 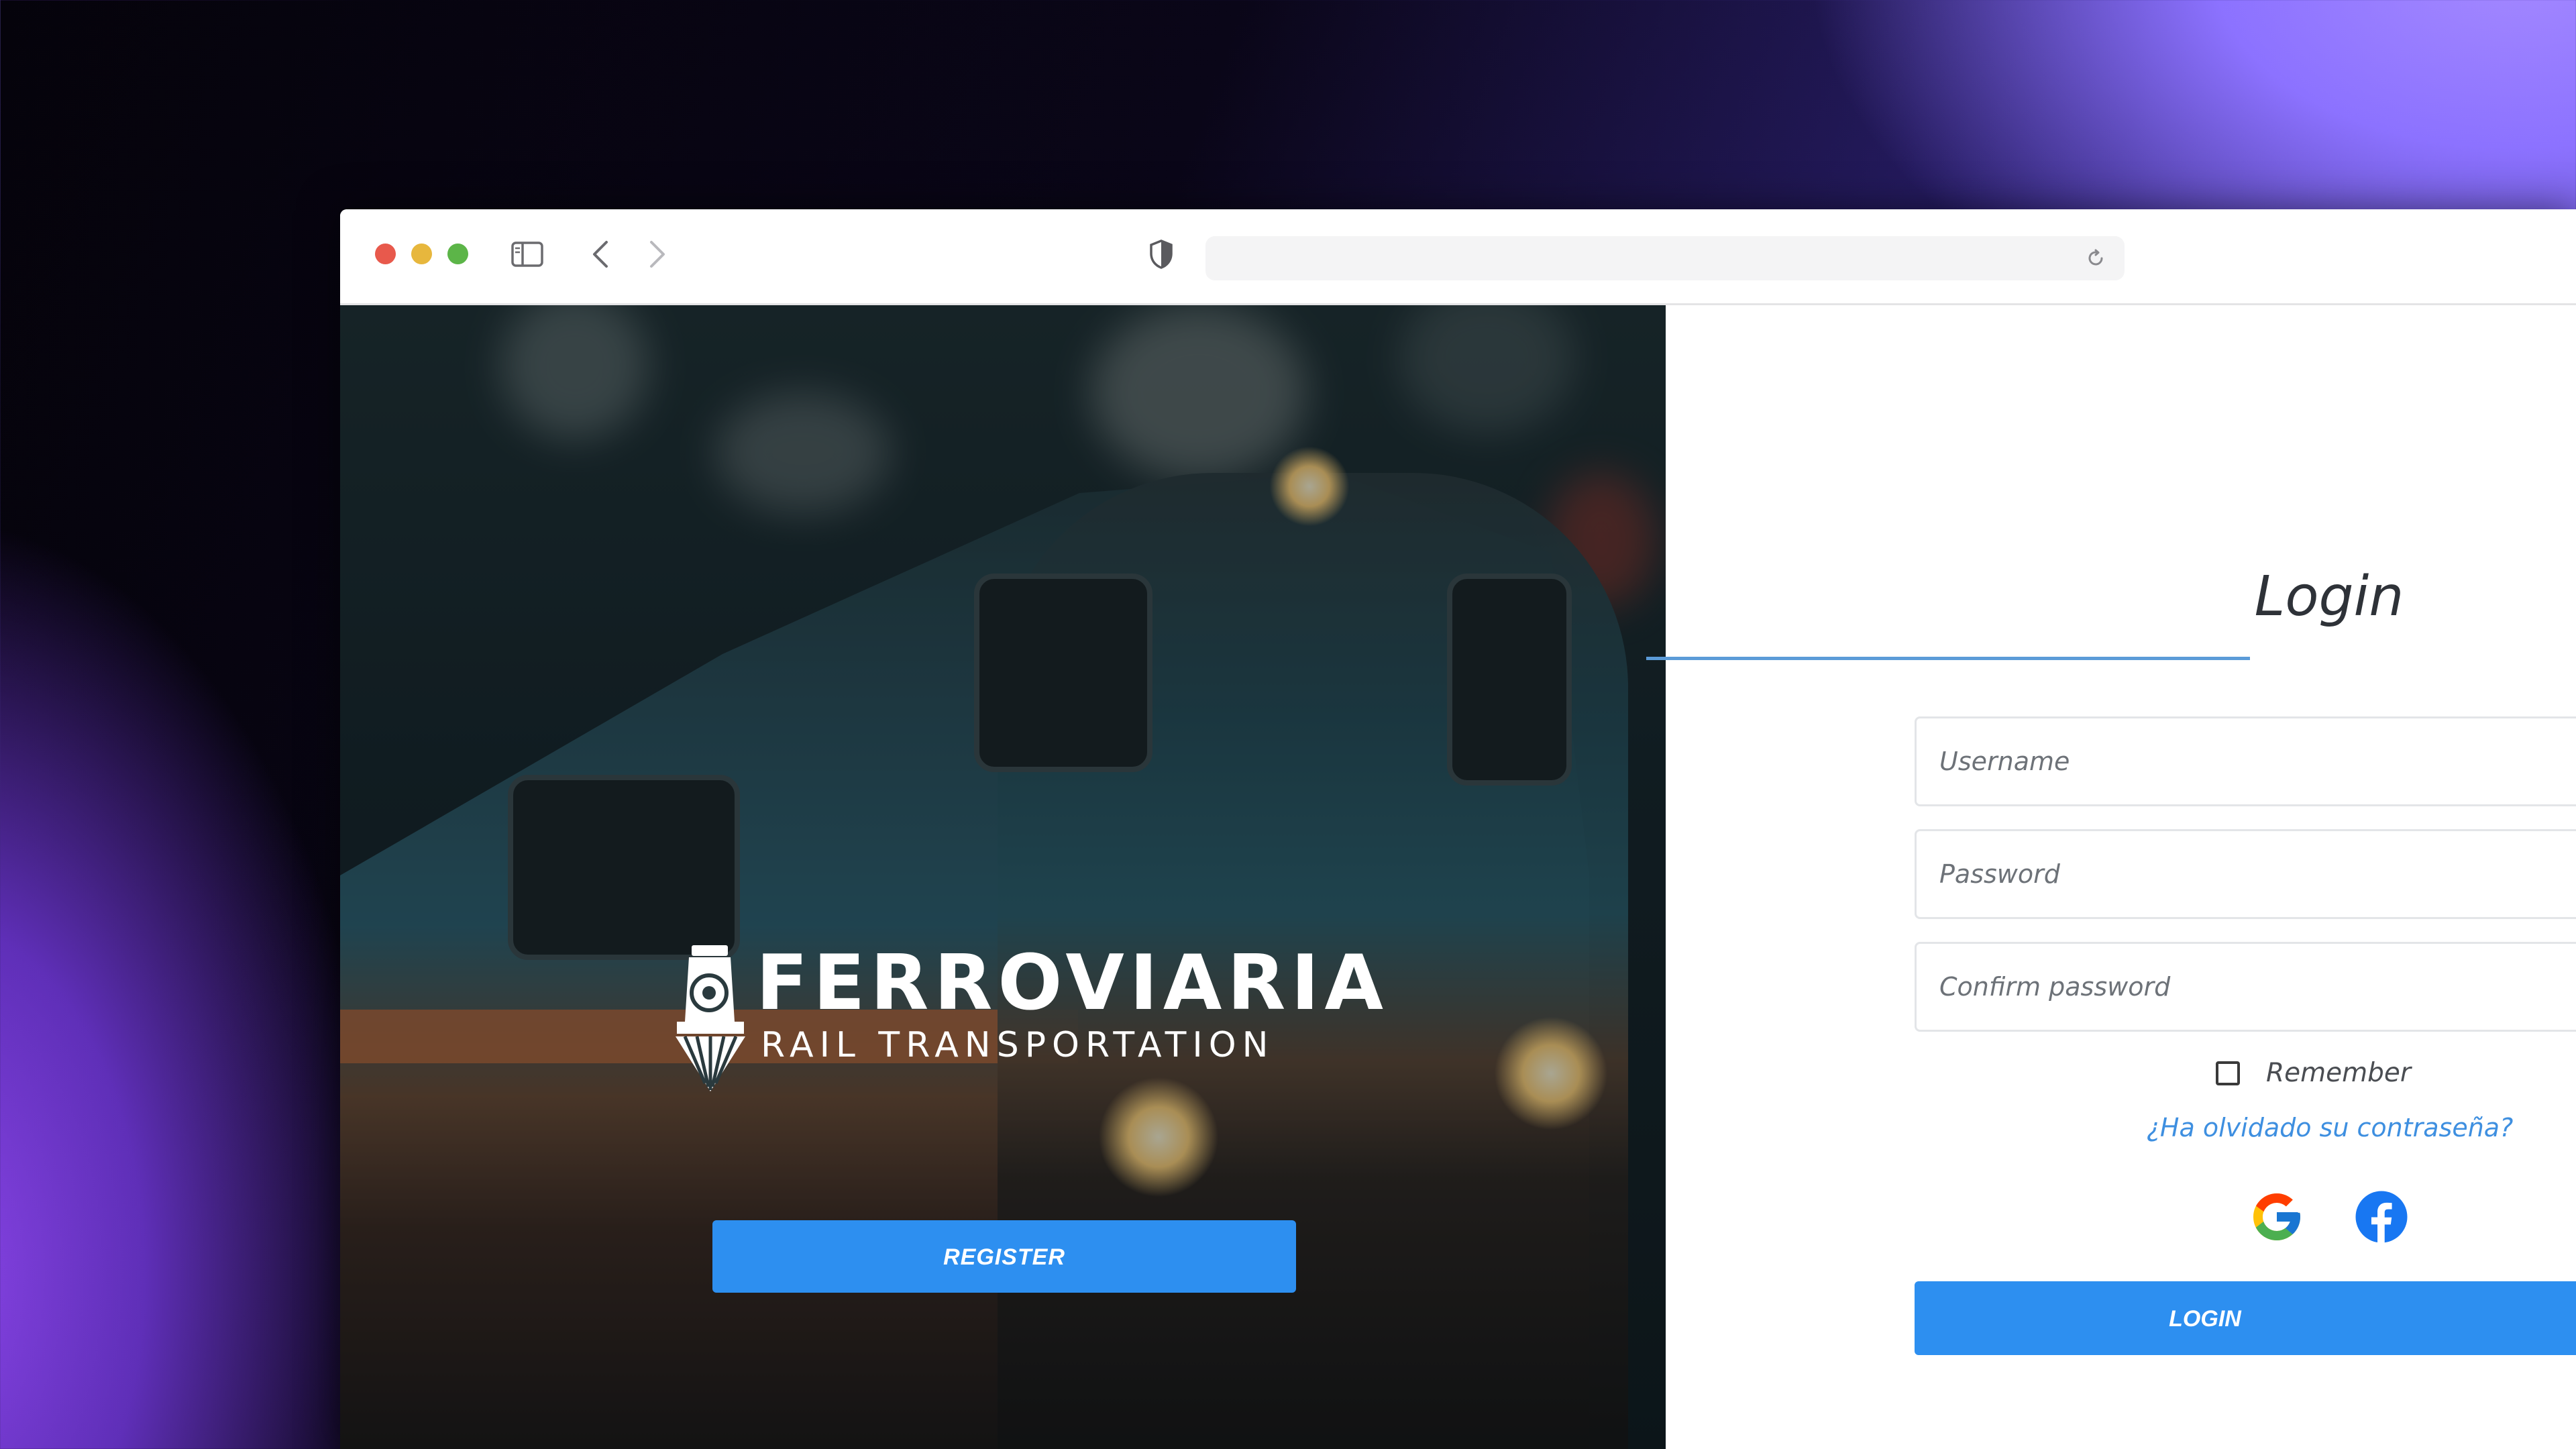 What do you see at coordinates (1665, 258) in the screenshot?
I see `address-bar` at bounding box center [1665, 258].